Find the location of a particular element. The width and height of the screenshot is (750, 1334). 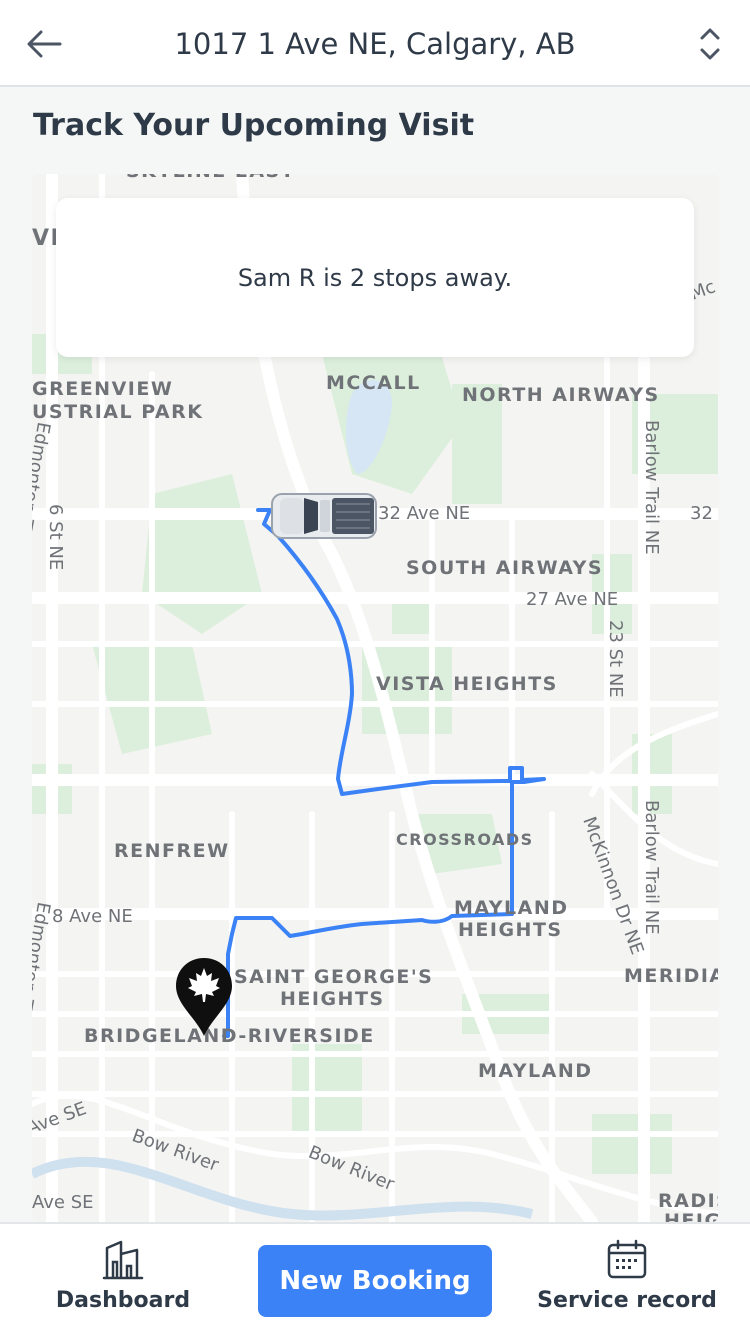

road-label: 6 St NE is located at coordinates (55, 537).